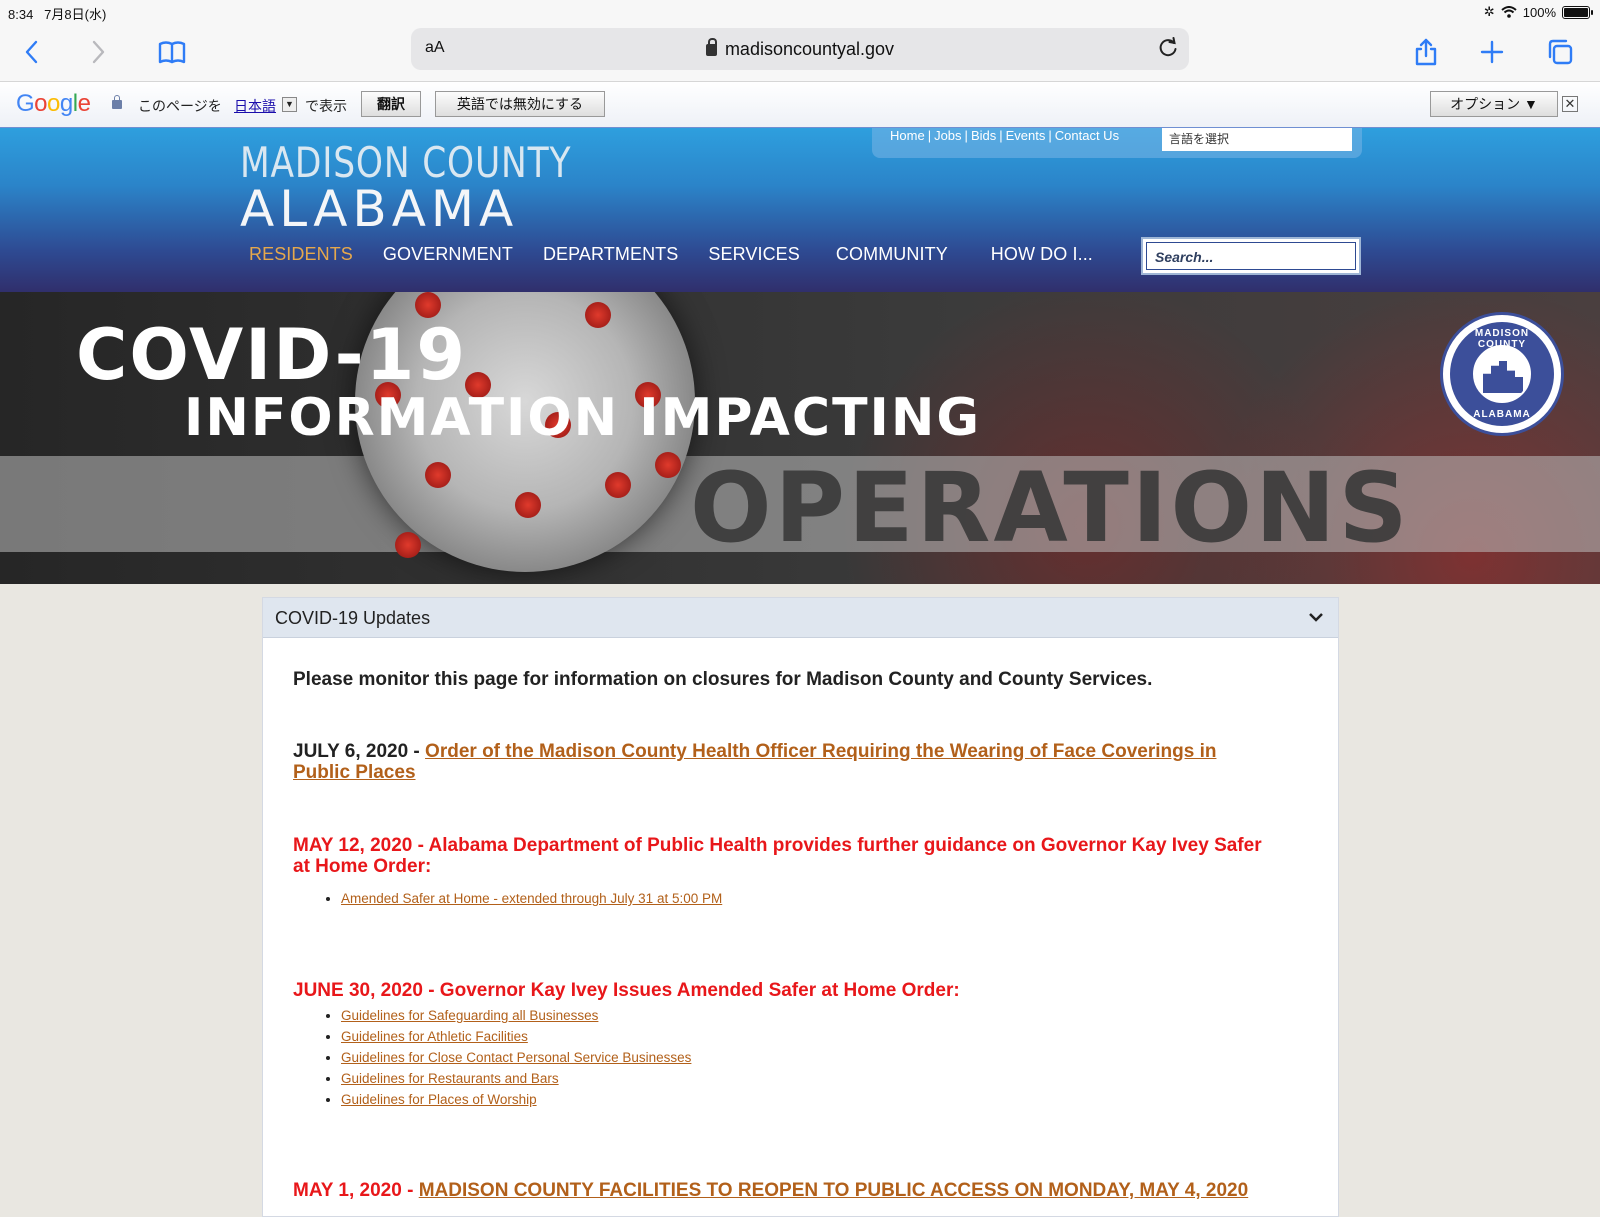 The width and height of the screenshot is (1600, 1217). What do you see at coordinates (1489, 11) in the screenshot?
I see `activity-icon: ✲` at bounding box center [1489, 11].